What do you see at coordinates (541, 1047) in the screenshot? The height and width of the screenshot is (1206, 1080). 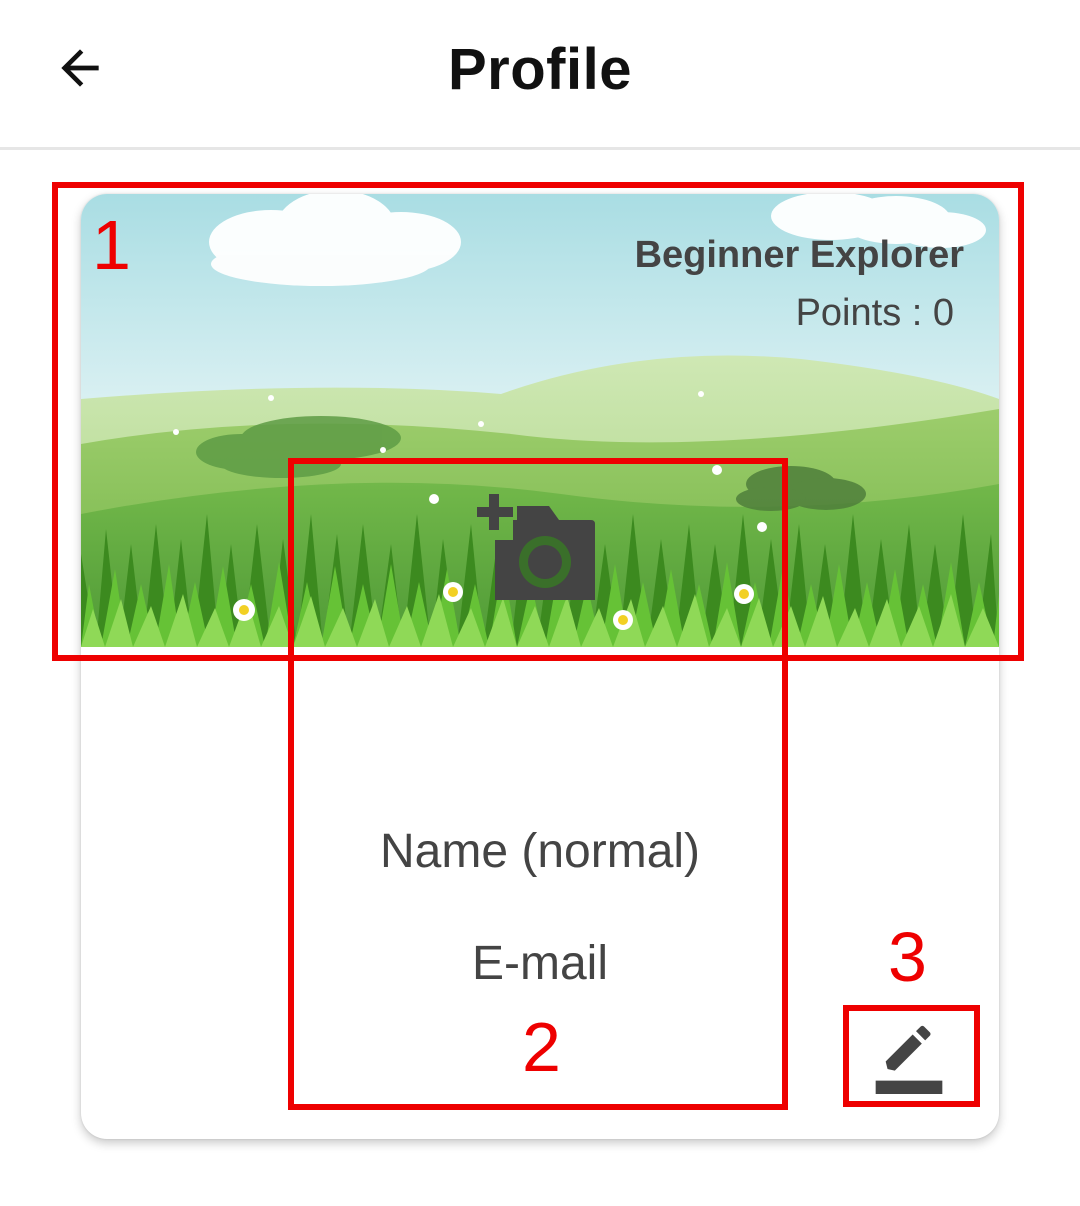 I see `annotation-label-2: 2` at bounding box center [541, 1047].